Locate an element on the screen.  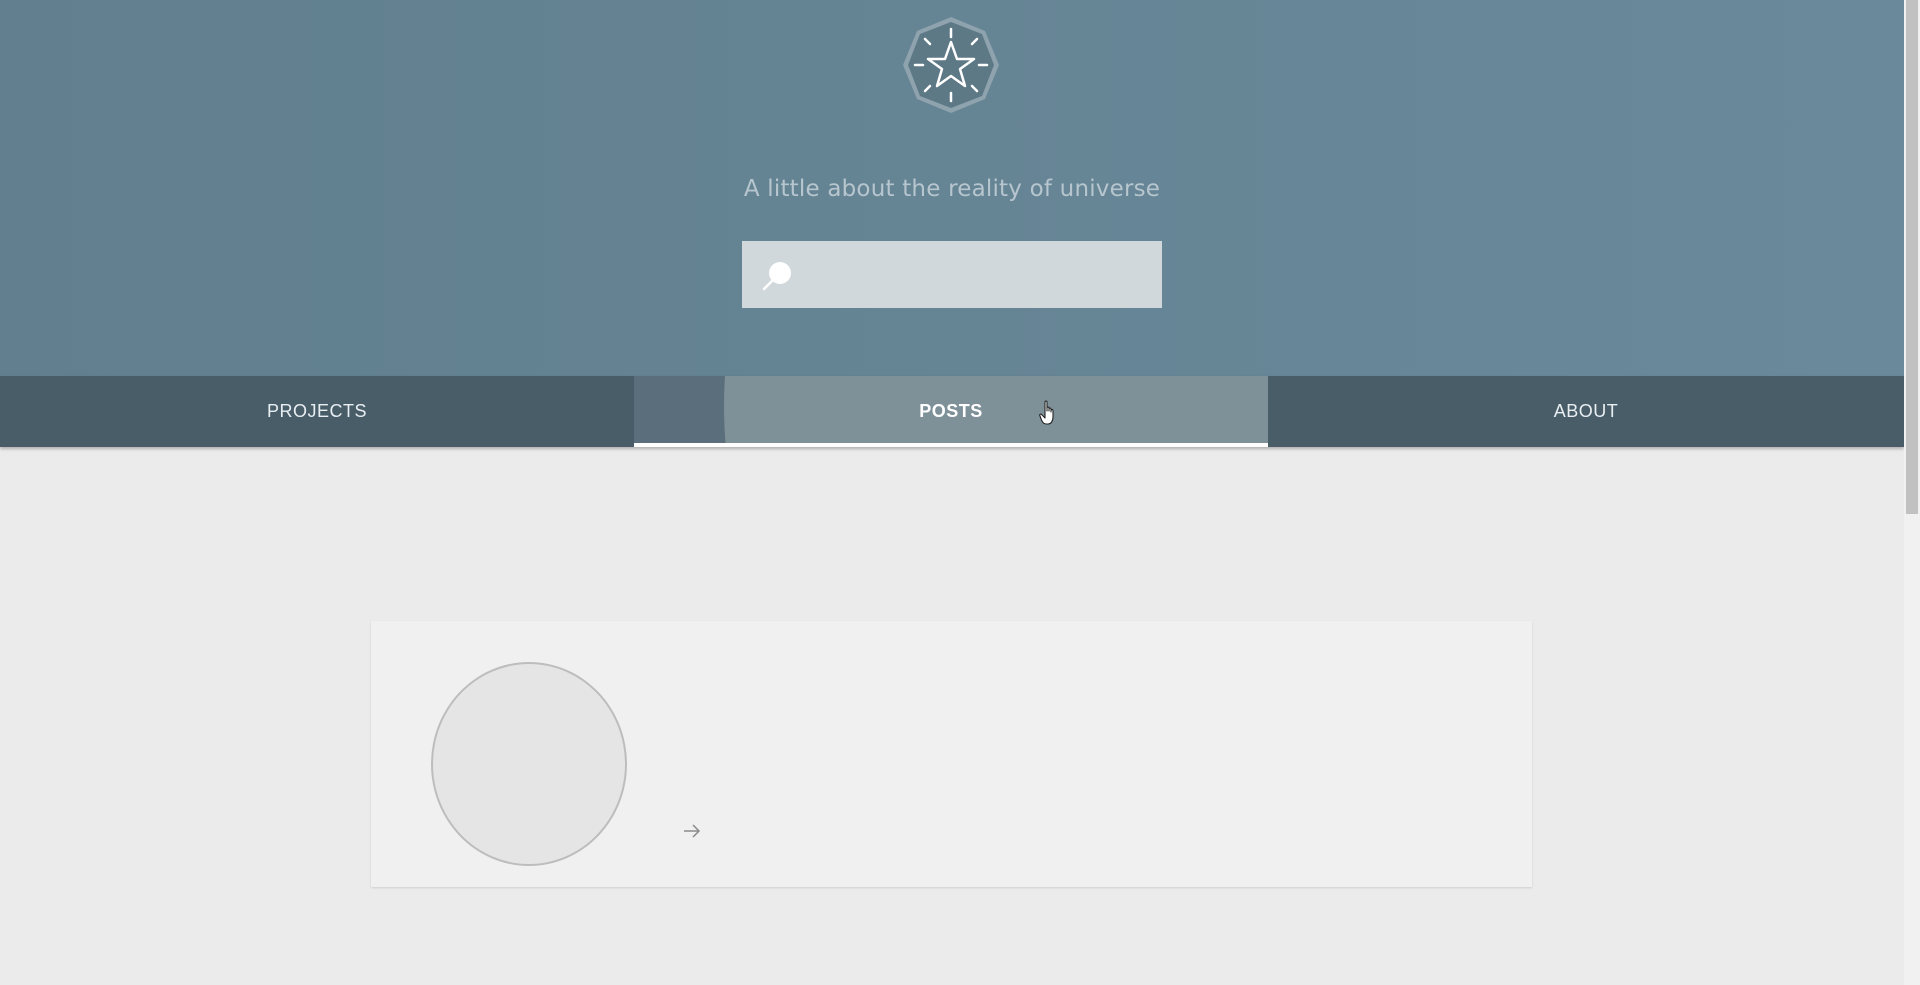
tab-about: ABOUT is located at coordinates (1586, 411).